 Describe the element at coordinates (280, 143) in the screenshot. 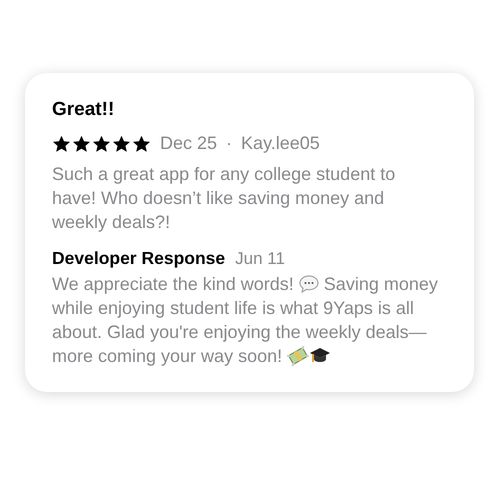

I see `author-name: Kay.lee05` at that location.